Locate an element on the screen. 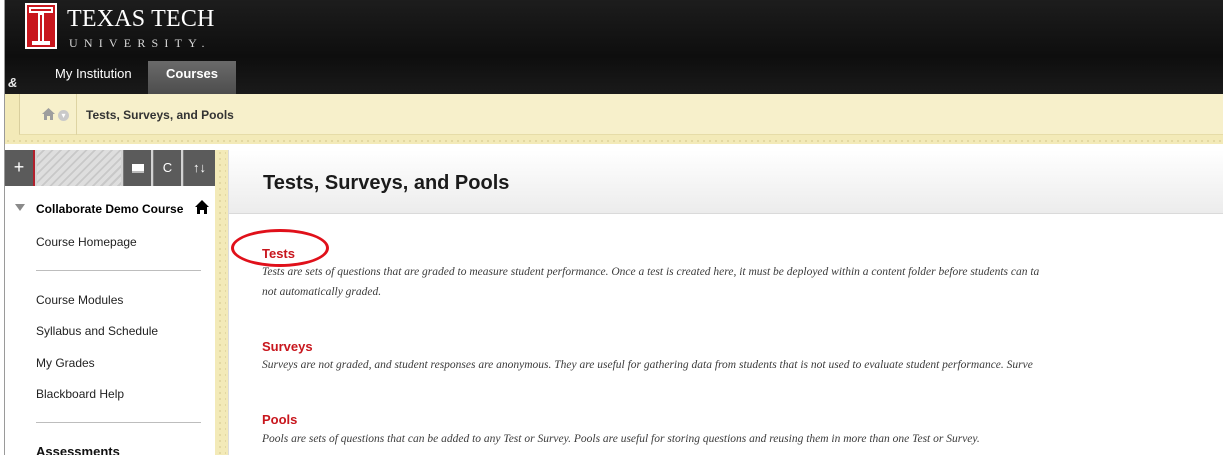 This screenshot has width=1223, height=455. display-in-window-button is located at coordinates (137, 168).